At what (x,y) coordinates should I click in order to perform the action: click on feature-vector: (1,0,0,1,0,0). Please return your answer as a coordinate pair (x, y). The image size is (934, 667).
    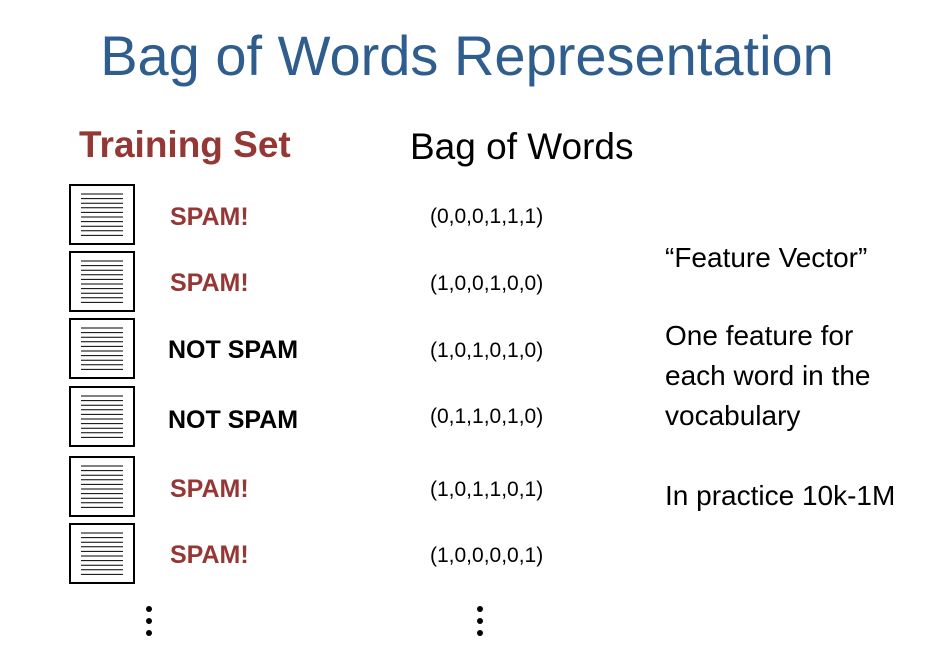
    Looking at the image, I should click on (487, 283).